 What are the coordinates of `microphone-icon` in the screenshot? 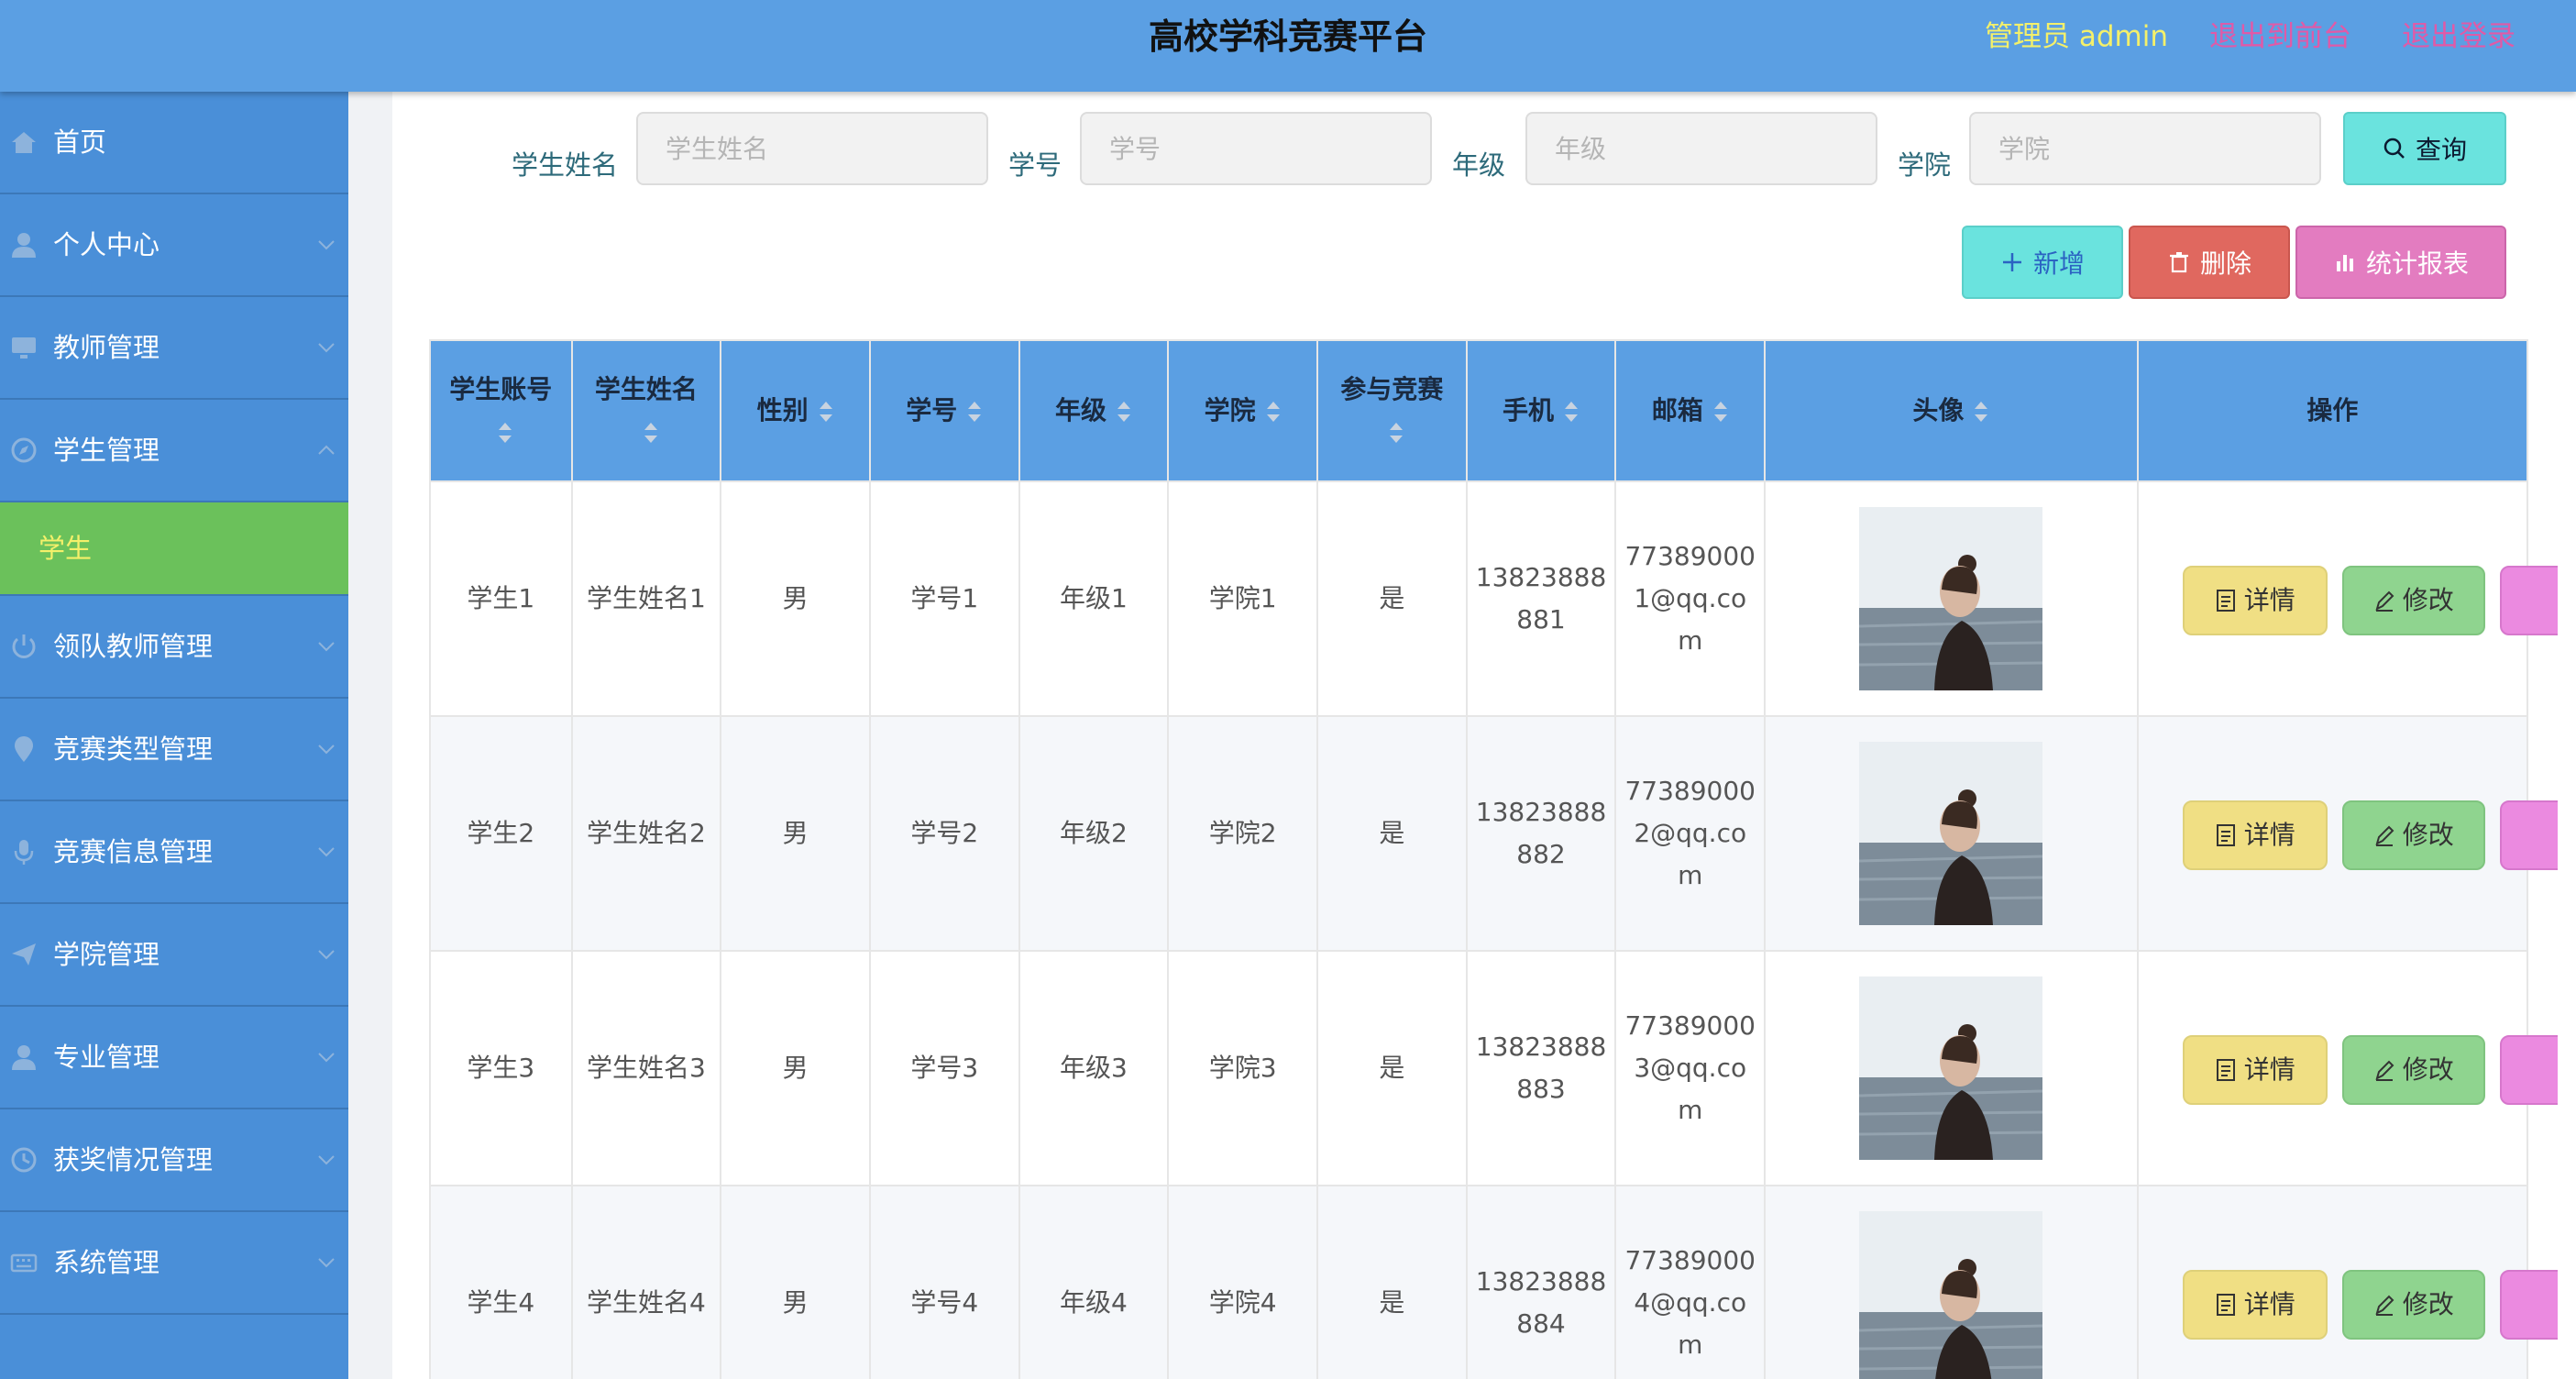 It's located at (24, 852).